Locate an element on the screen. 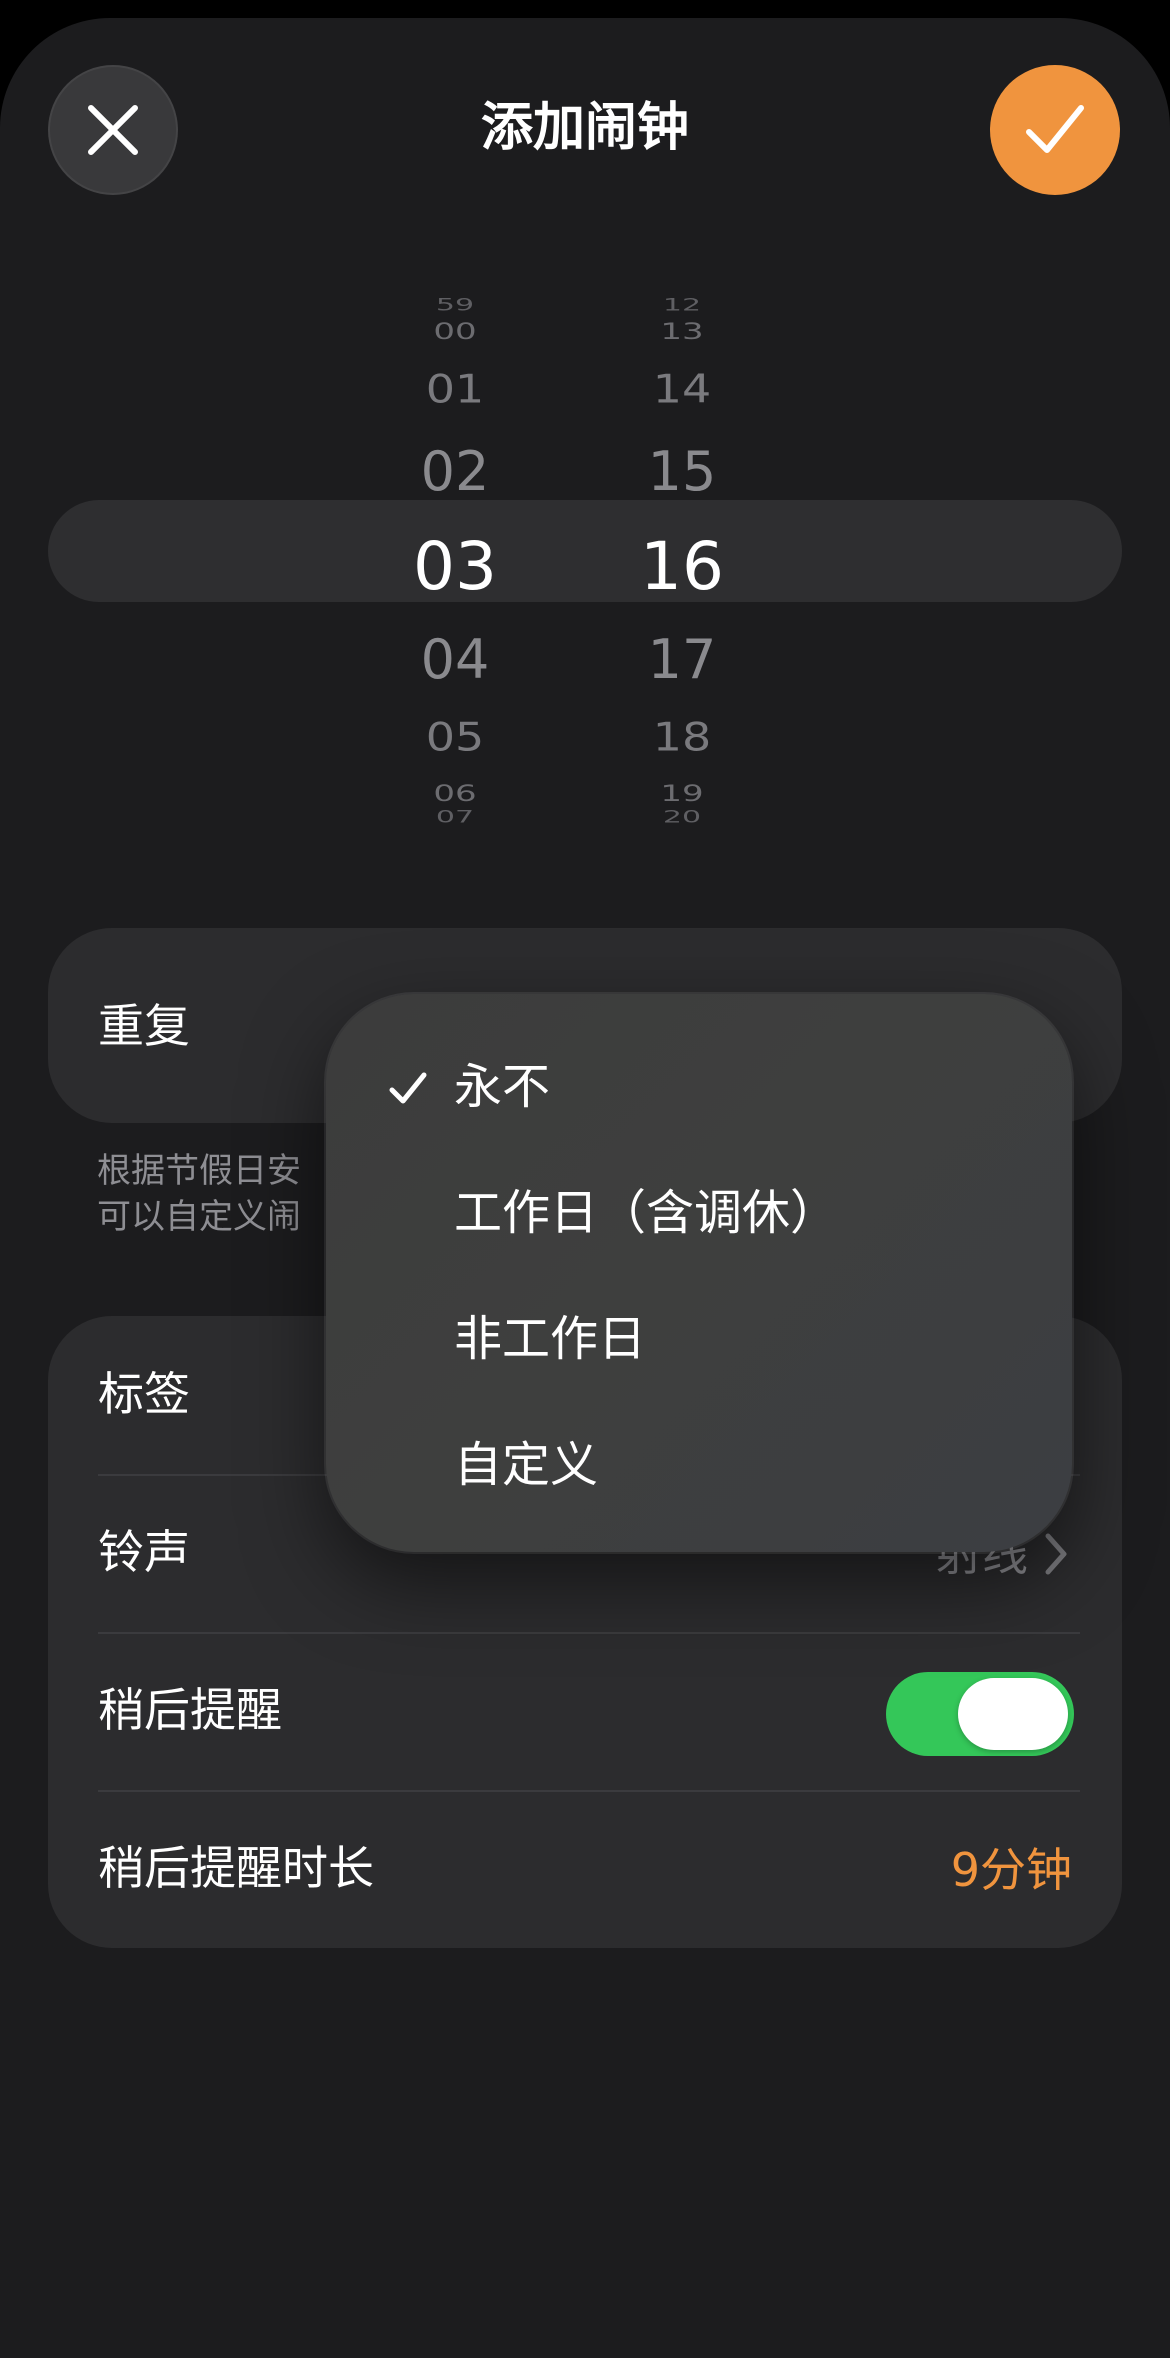 This screenshot has height=2358, width=1170. minute-wheel: 12 13 14 15 16 17 18 19 20 is located at coordinates (682, 555).